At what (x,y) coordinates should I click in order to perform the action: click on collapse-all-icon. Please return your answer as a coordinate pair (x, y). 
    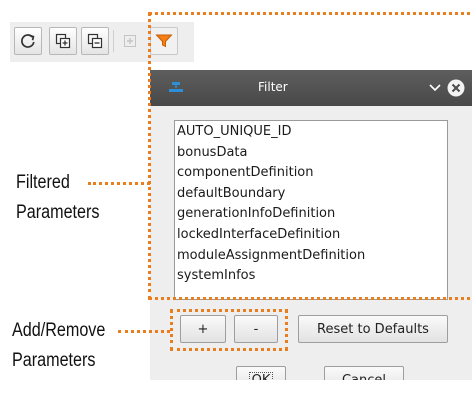
    Looking at the image, I should click on (95, 41).